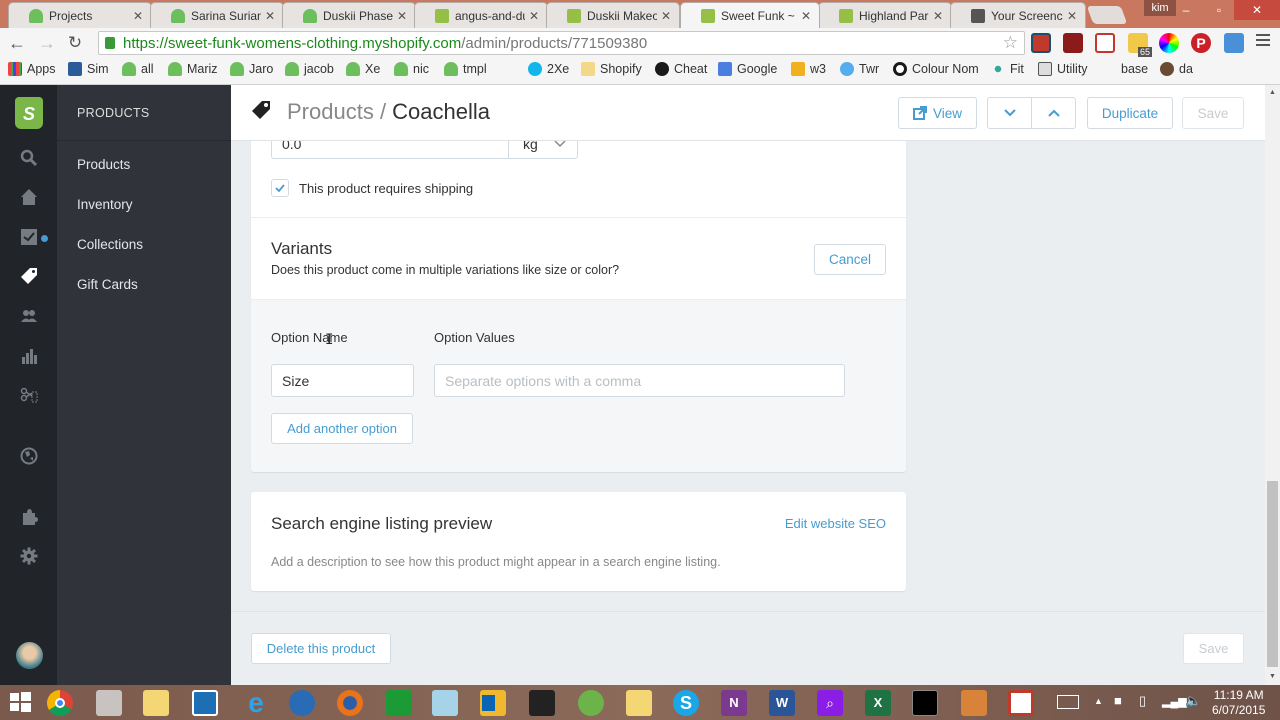 This screenshot has width=1280, height=720. Describe the element at coordinates (639, 380) in the screenshot. I see `option-values-input: Separate options with a comma` at that location.